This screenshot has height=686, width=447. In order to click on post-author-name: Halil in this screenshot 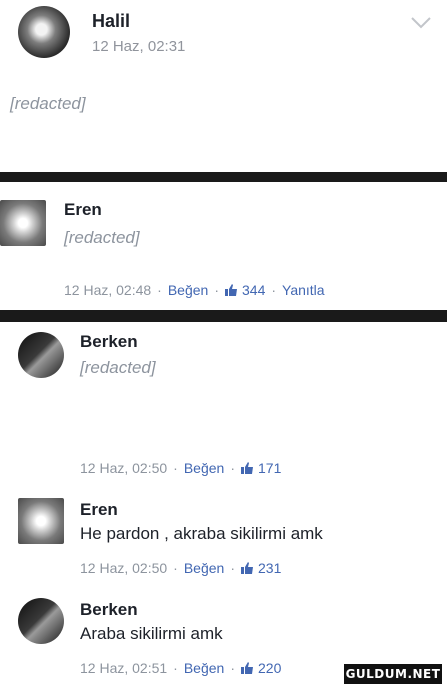, I will do `click(111, 21)`.